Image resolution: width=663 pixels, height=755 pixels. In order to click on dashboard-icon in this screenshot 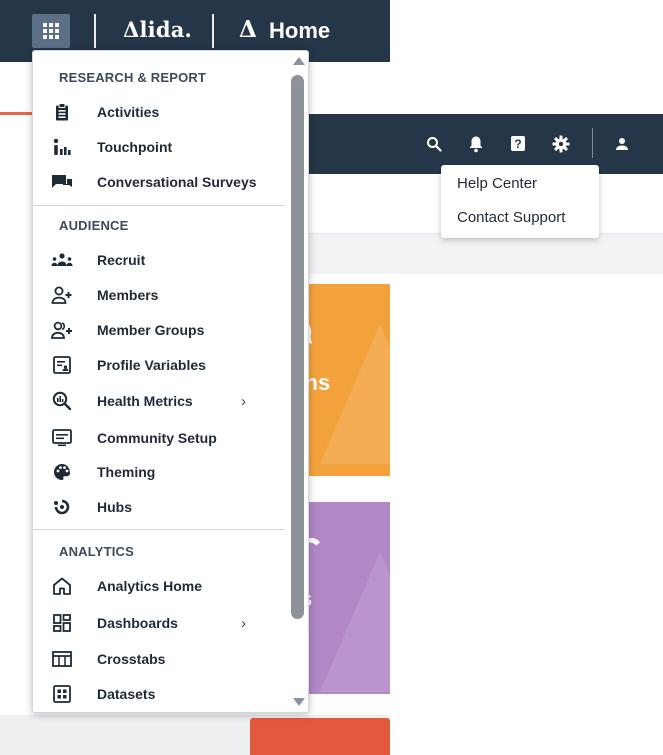, I will do `click(62, 623)`.